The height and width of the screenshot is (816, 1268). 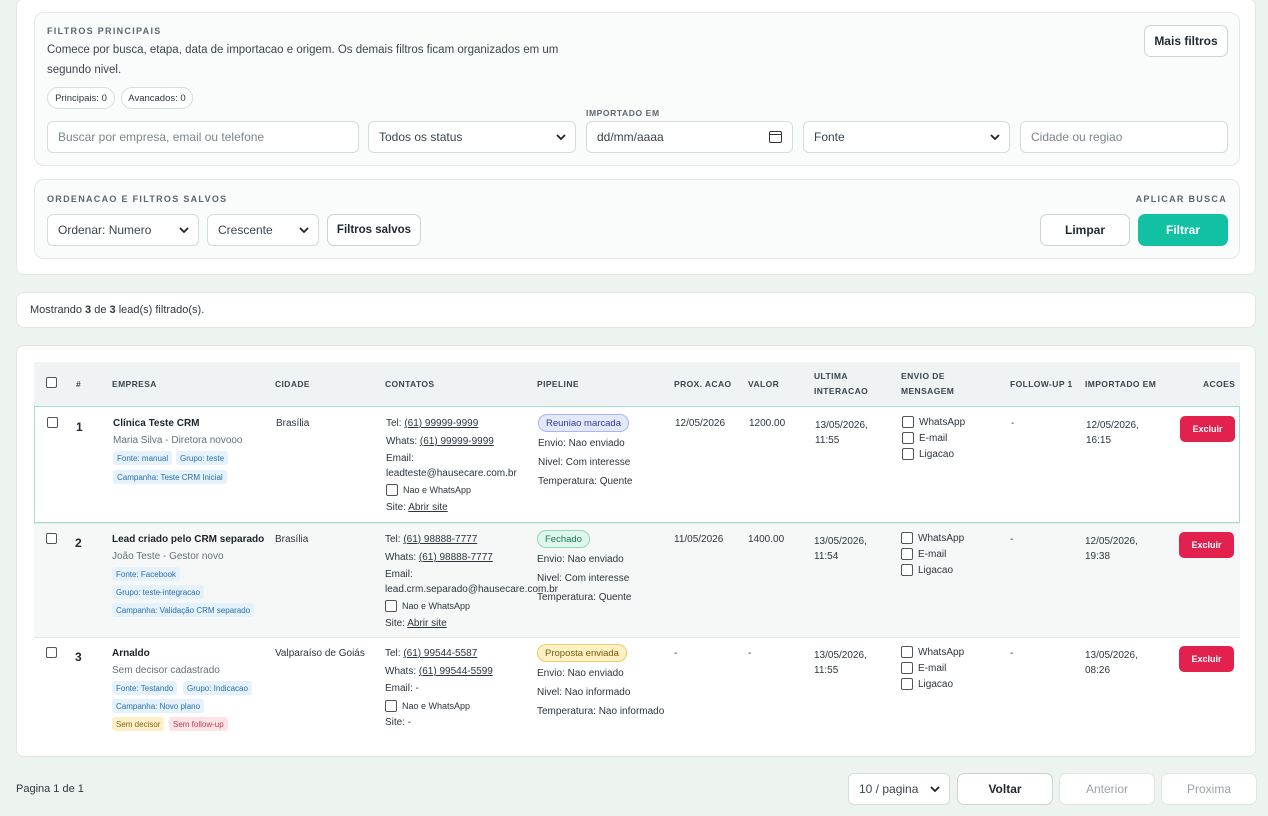 I want to click on row-contact-person: Sem decisor cadastrado, so click(x=166, y=670).